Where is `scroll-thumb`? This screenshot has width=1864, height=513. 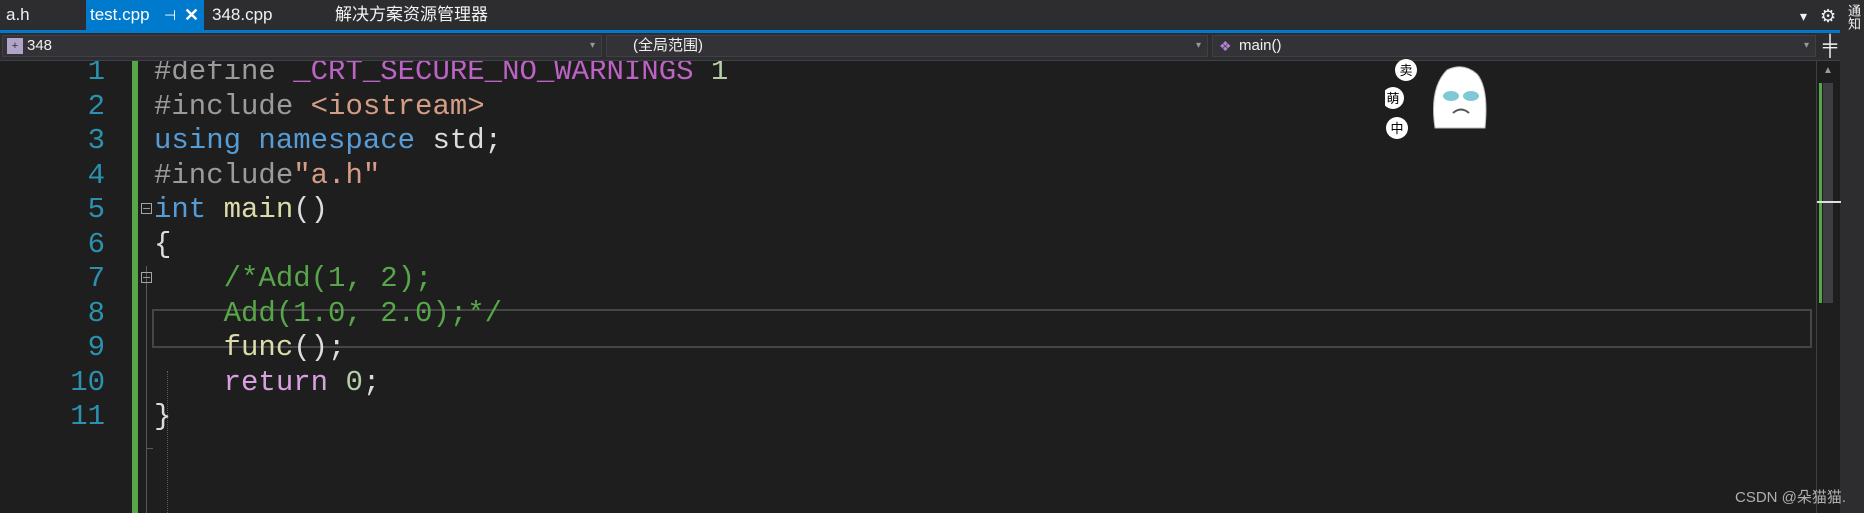
scroll-thumb is located at coordinates (1828, 193).